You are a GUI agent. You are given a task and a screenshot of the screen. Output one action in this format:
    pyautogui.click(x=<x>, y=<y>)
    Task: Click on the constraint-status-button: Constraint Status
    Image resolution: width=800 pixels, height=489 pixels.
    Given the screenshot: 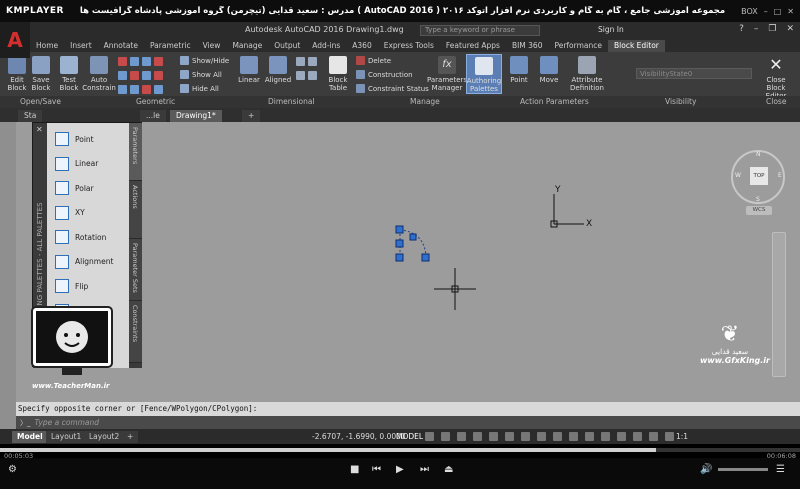 What is the action you would take?
    pyautogui.click(x=392, y=88)
    